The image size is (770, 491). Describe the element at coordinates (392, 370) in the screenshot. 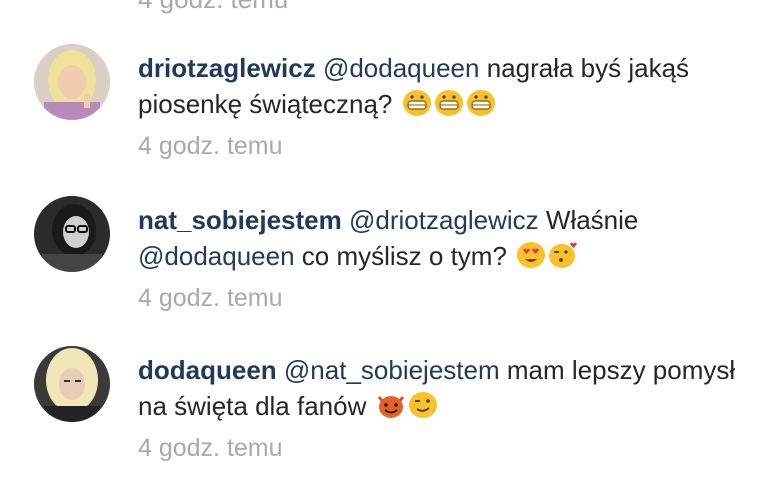

I see `comment-mention: @nat_sobiejestem` at that location.